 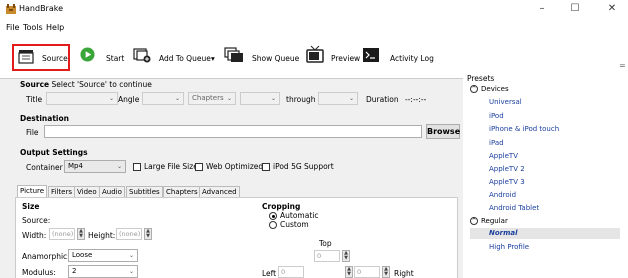 I want to click on crop-left-stepper: ▲ ▼, so click(x=349, y=272).